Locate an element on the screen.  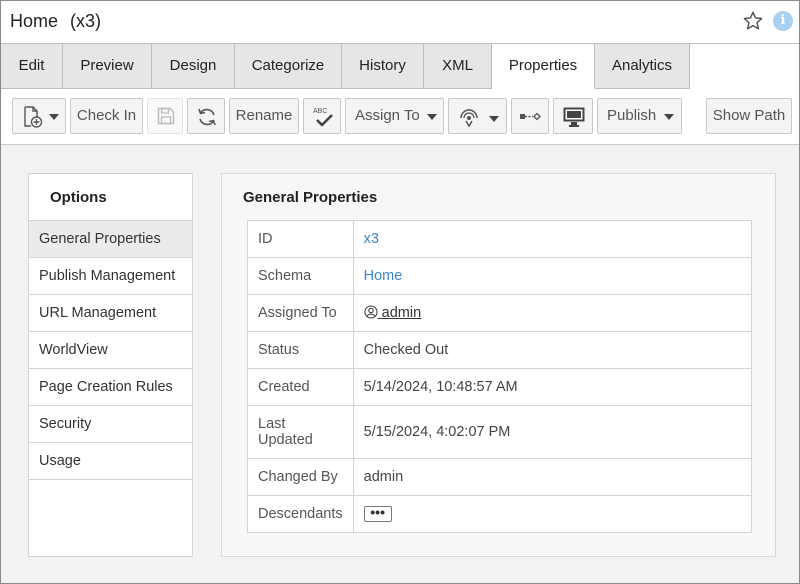
option-usage: Usage is located at coordinates (110, 461).